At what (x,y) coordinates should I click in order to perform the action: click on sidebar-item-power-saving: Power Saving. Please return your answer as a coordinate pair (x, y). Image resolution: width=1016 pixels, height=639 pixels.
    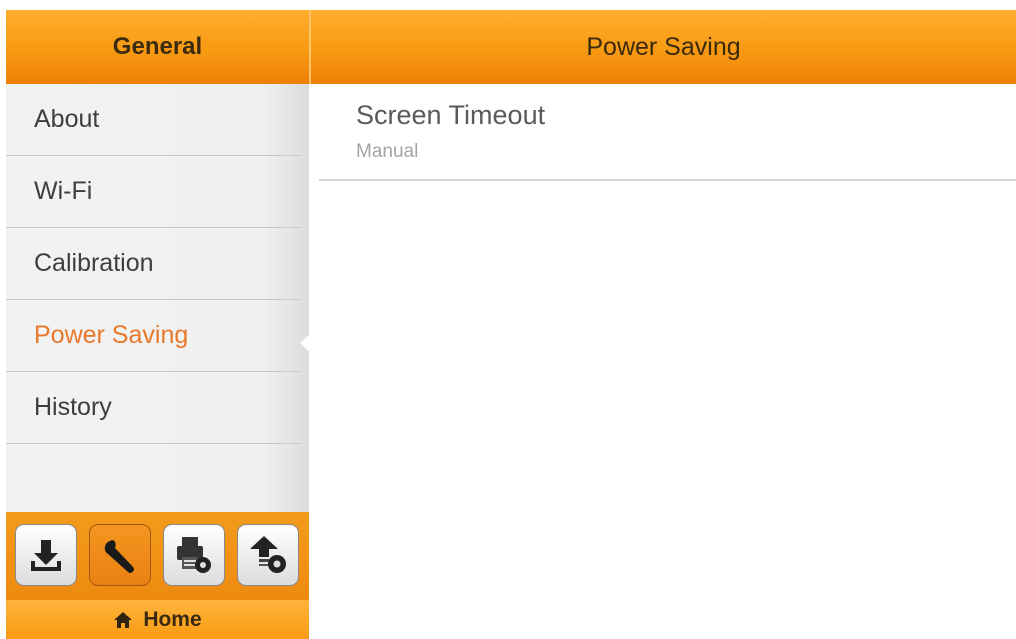
    Looking at the image, I should click on (153, 336).